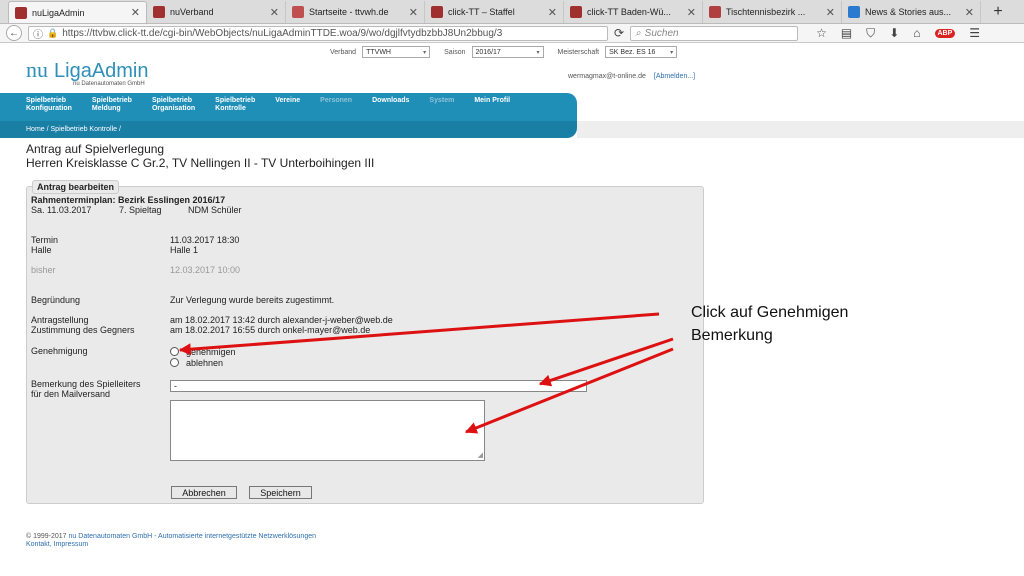  Describe the element at coordinates (56, 300) in the screenshot. I see `begruendung-label: Begründung` at that location.